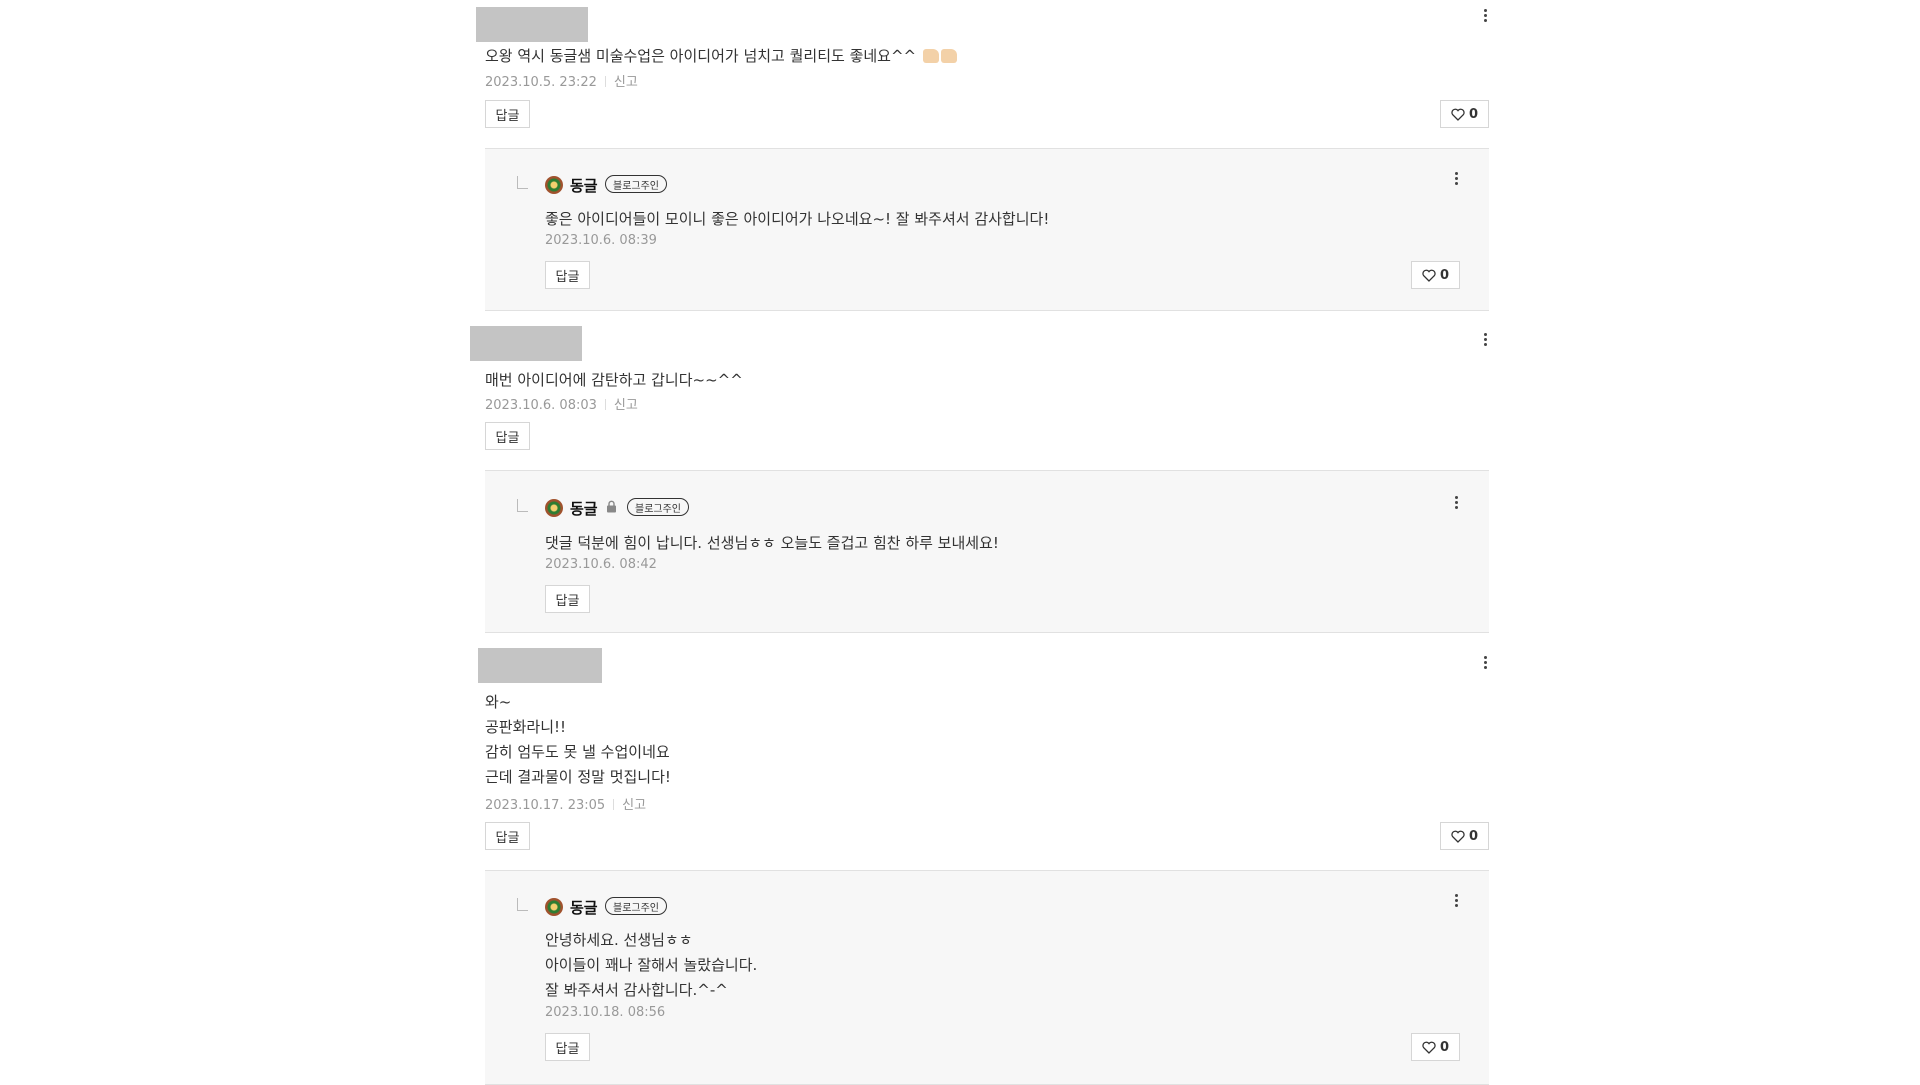 Image resolution: width=1920 pixels, height=1085 pixels. Describe the element at coordinates (614, 380) in the screenshot. I see `comment-text: 매번 아이디어에 감탄하고 갑니다~~^^` at that location.